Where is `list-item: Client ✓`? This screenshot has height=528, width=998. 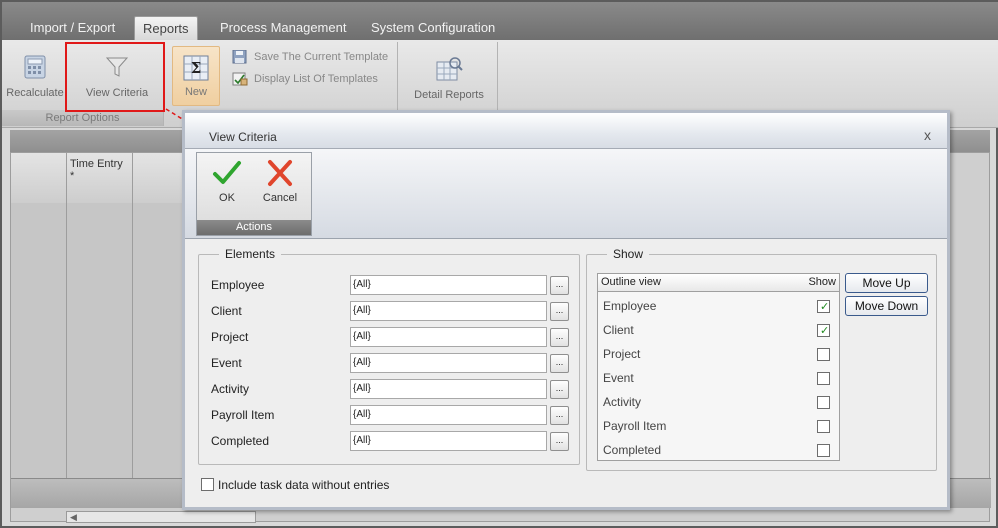 list-item: Client ✓ is located at coordinates (718, 330).